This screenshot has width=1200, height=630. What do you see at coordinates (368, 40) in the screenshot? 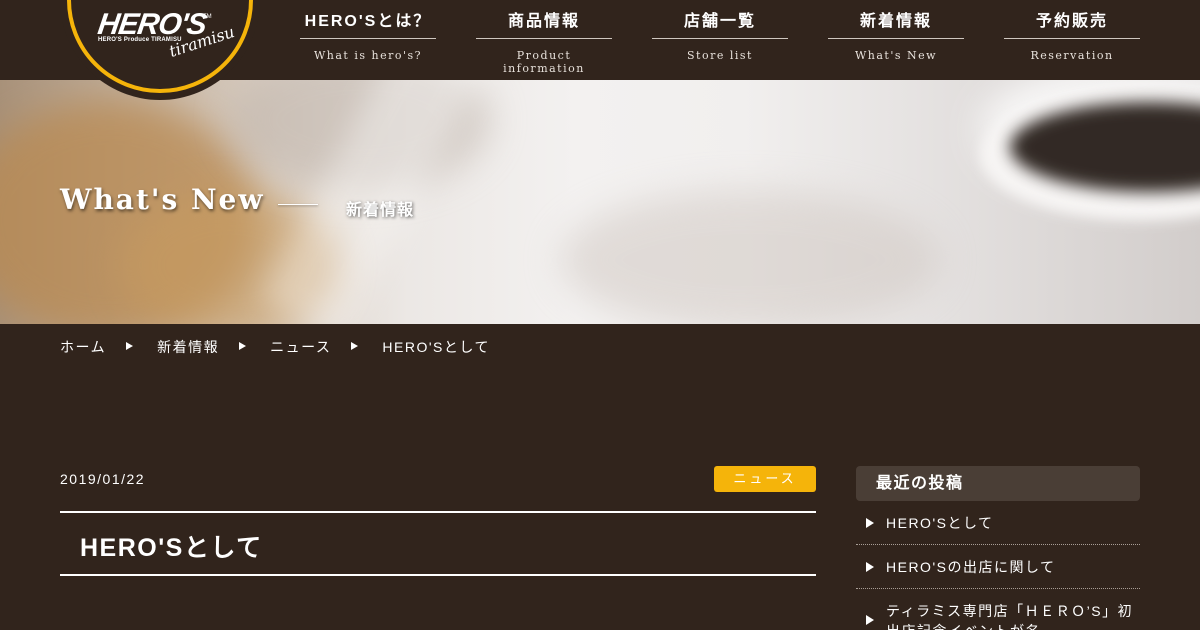
I see `nav-about: HERO'Sとは？ What is hero's?` at bounding box center [368, 40].